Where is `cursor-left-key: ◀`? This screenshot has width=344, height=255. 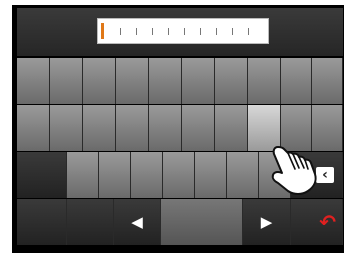
cursor-left-key: ◀ is located at coordinates (137, 222).